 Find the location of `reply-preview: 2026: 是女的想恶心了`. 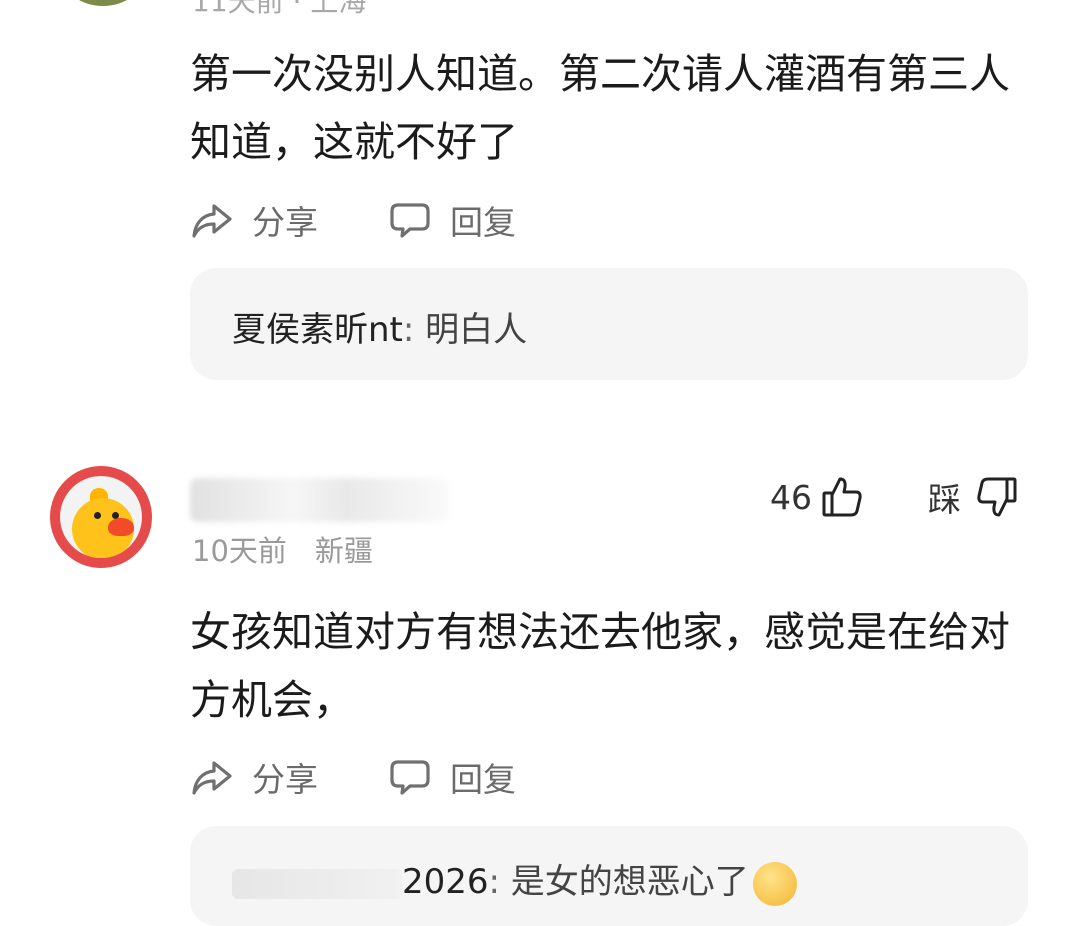

reply-preview: 2026: 是女的想恶心了 is located at coordinates (609, 876).